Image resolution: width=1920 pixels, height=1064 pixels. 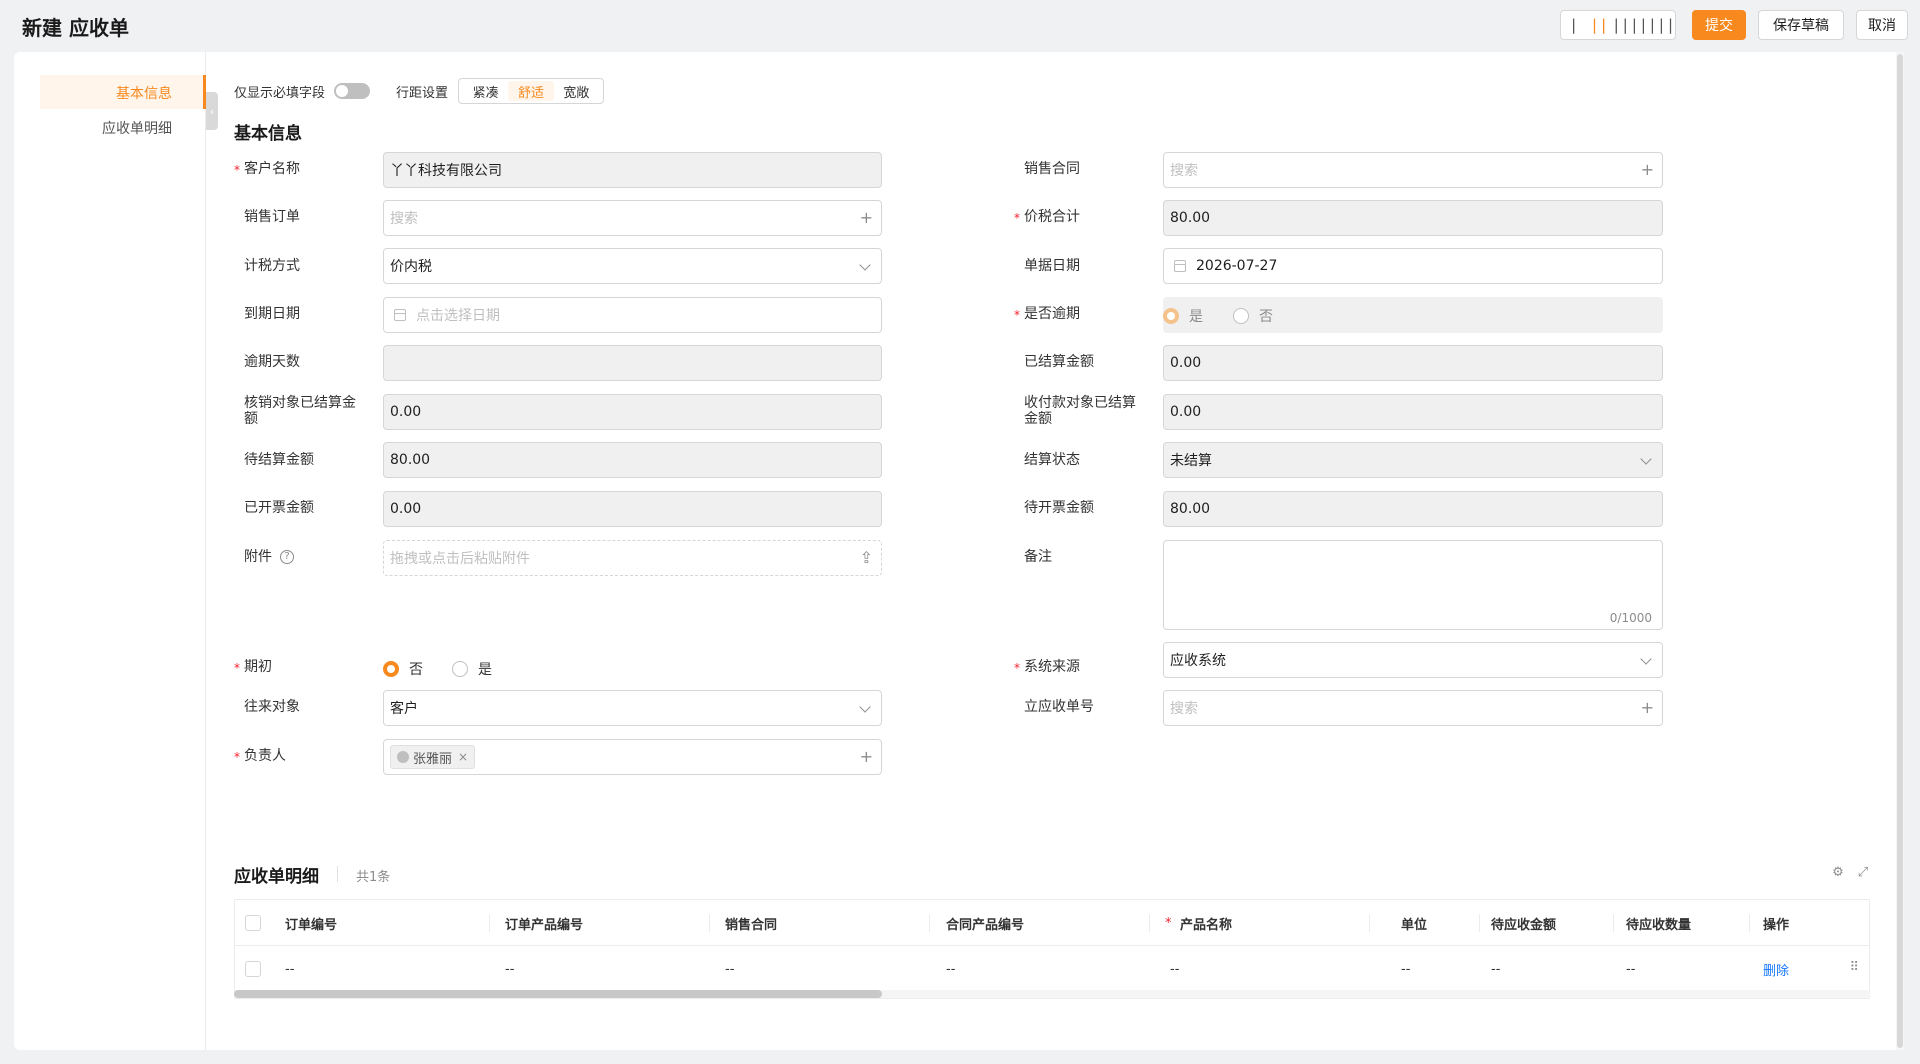 I want to click on required-only-toggle, so click(x=352, y=91).